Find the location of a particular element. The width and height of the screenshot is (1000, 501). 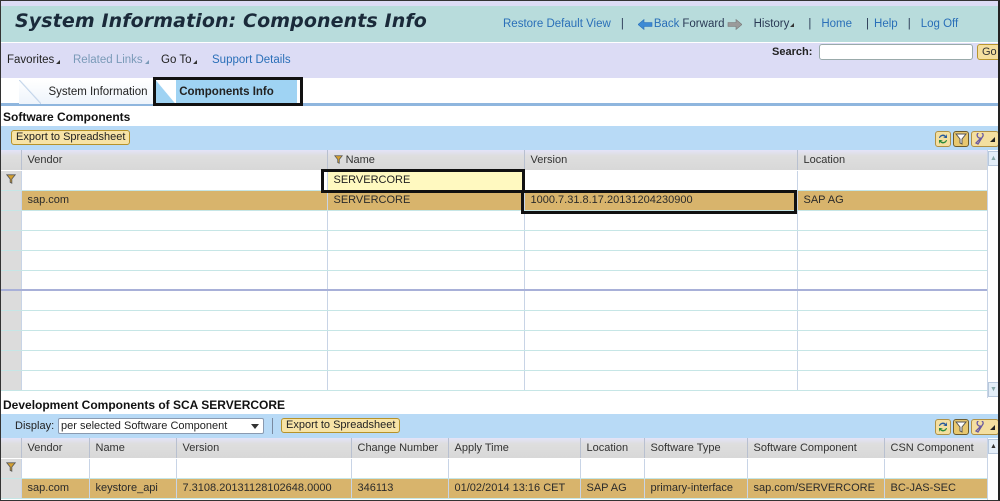

favorites-menu: Favorites is located at coordinates (34, 60).